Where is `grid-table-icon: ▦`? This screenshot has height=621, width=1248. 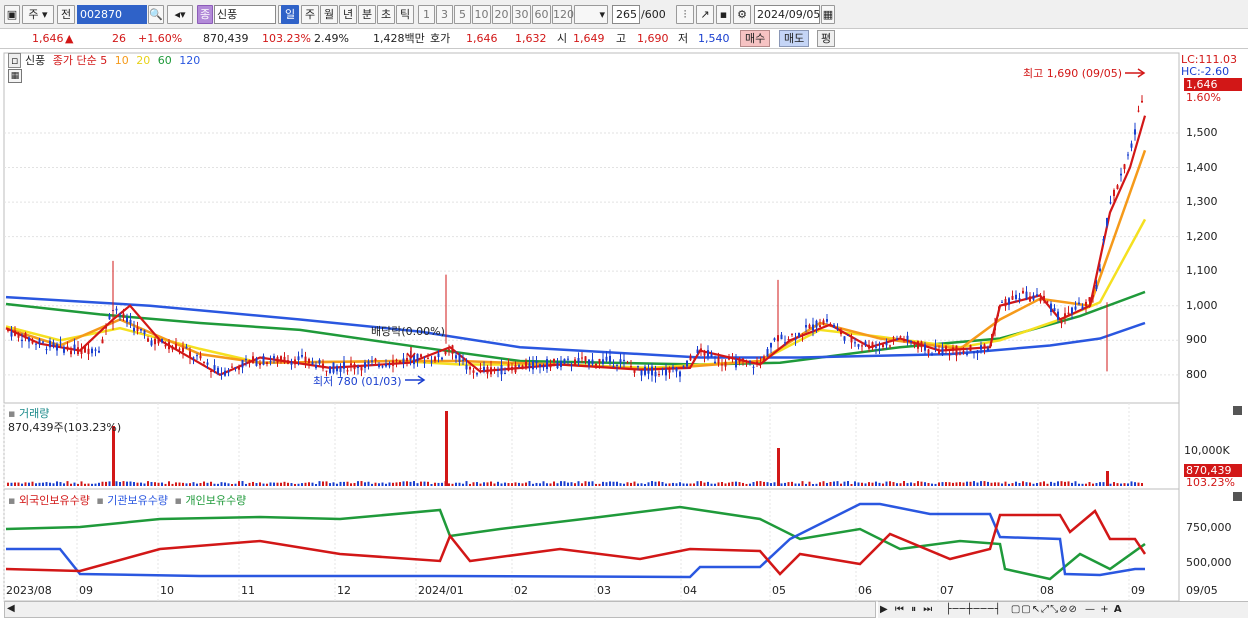
grid-table-icon: ▦ is located at coordinates (15, 76).